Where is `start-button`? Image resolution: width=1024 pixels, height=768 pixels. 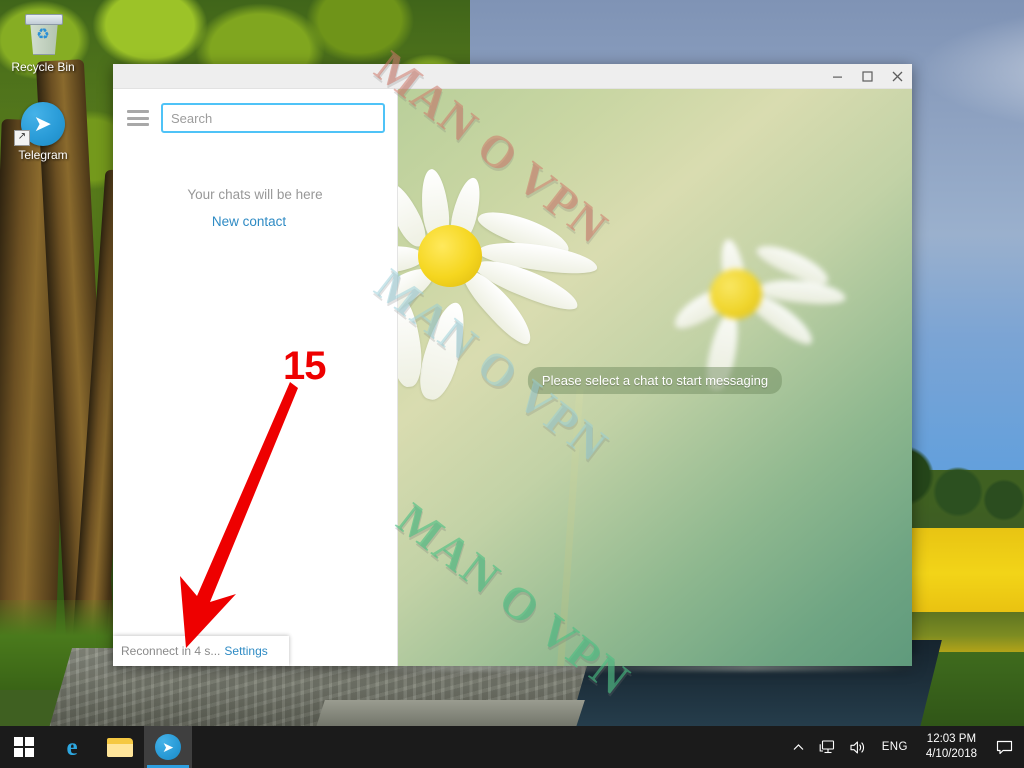
start-button is located at coordinates (24, 747).